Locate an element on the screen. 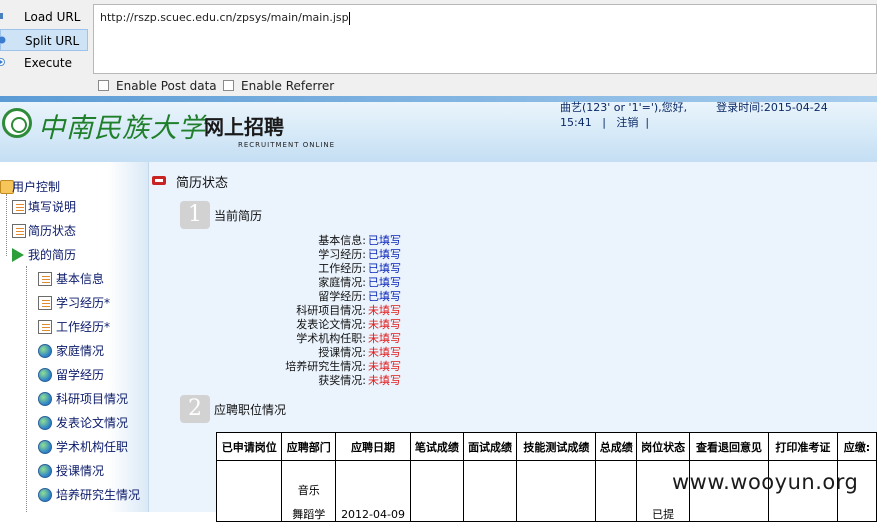 This screenshot has width=877, height=522. tree-line is located at coordinates (6, 225).